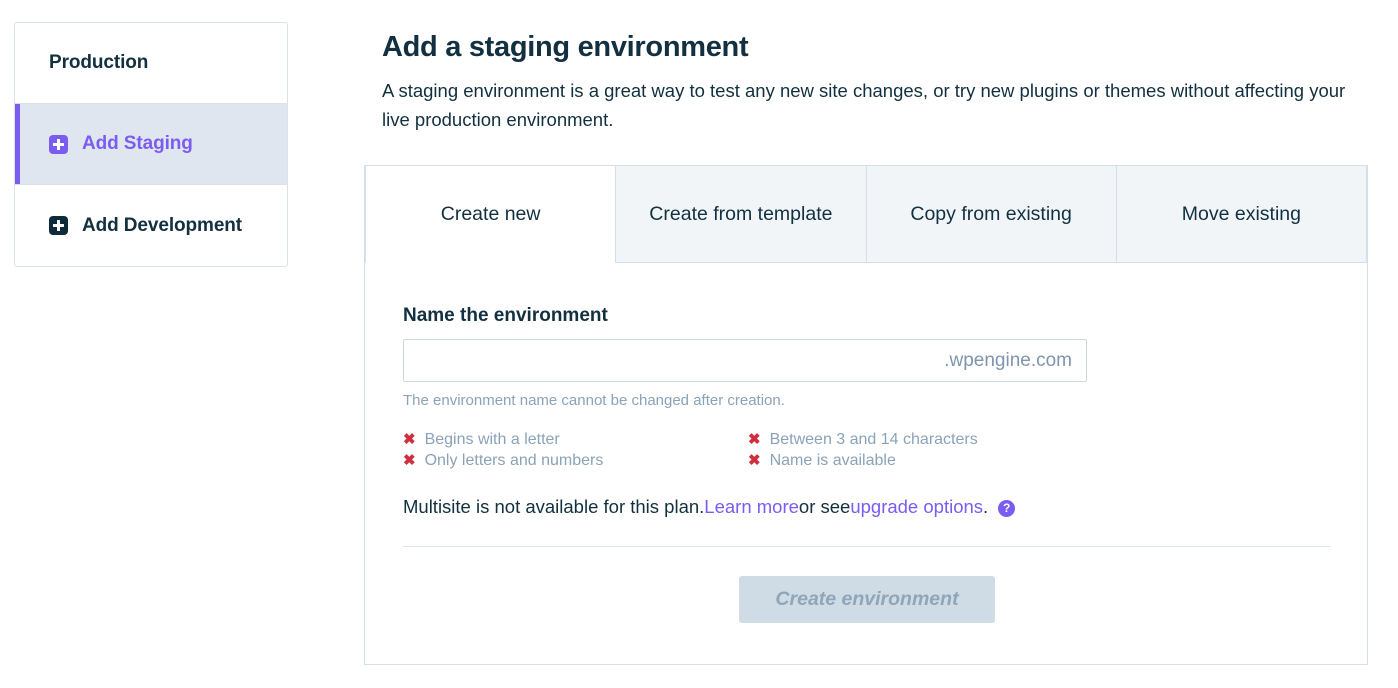  I want to click on validation-rule: ✖ Between 3 and 14 characters, so click(885, 440).